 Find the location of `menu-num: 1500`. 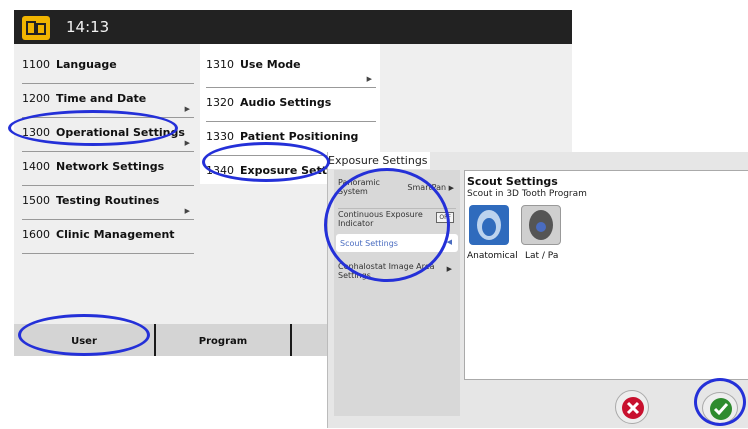

menu-num: 1500 is located at coordinates (36, 200).